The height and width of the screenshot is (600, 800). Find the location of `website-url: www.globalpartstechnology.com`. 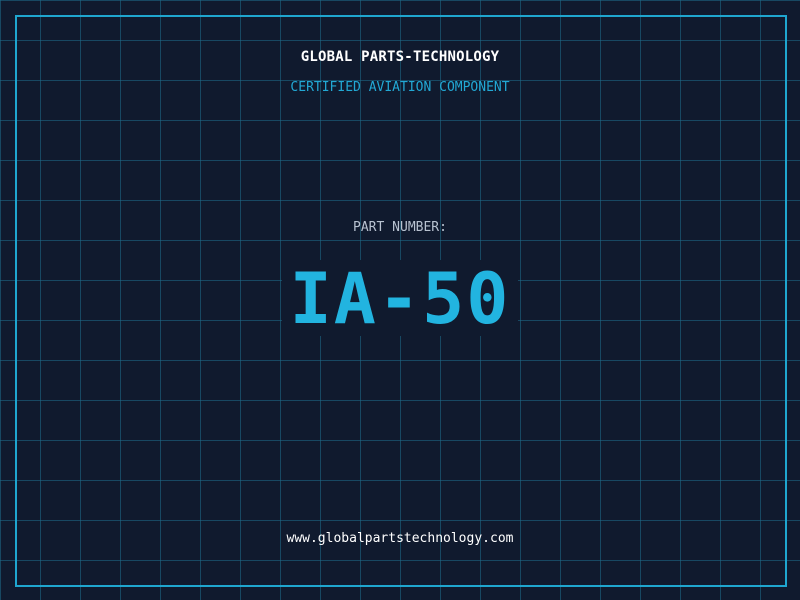

website-url: www.globalpartstechnology.com is located at coordinates (400, 538).